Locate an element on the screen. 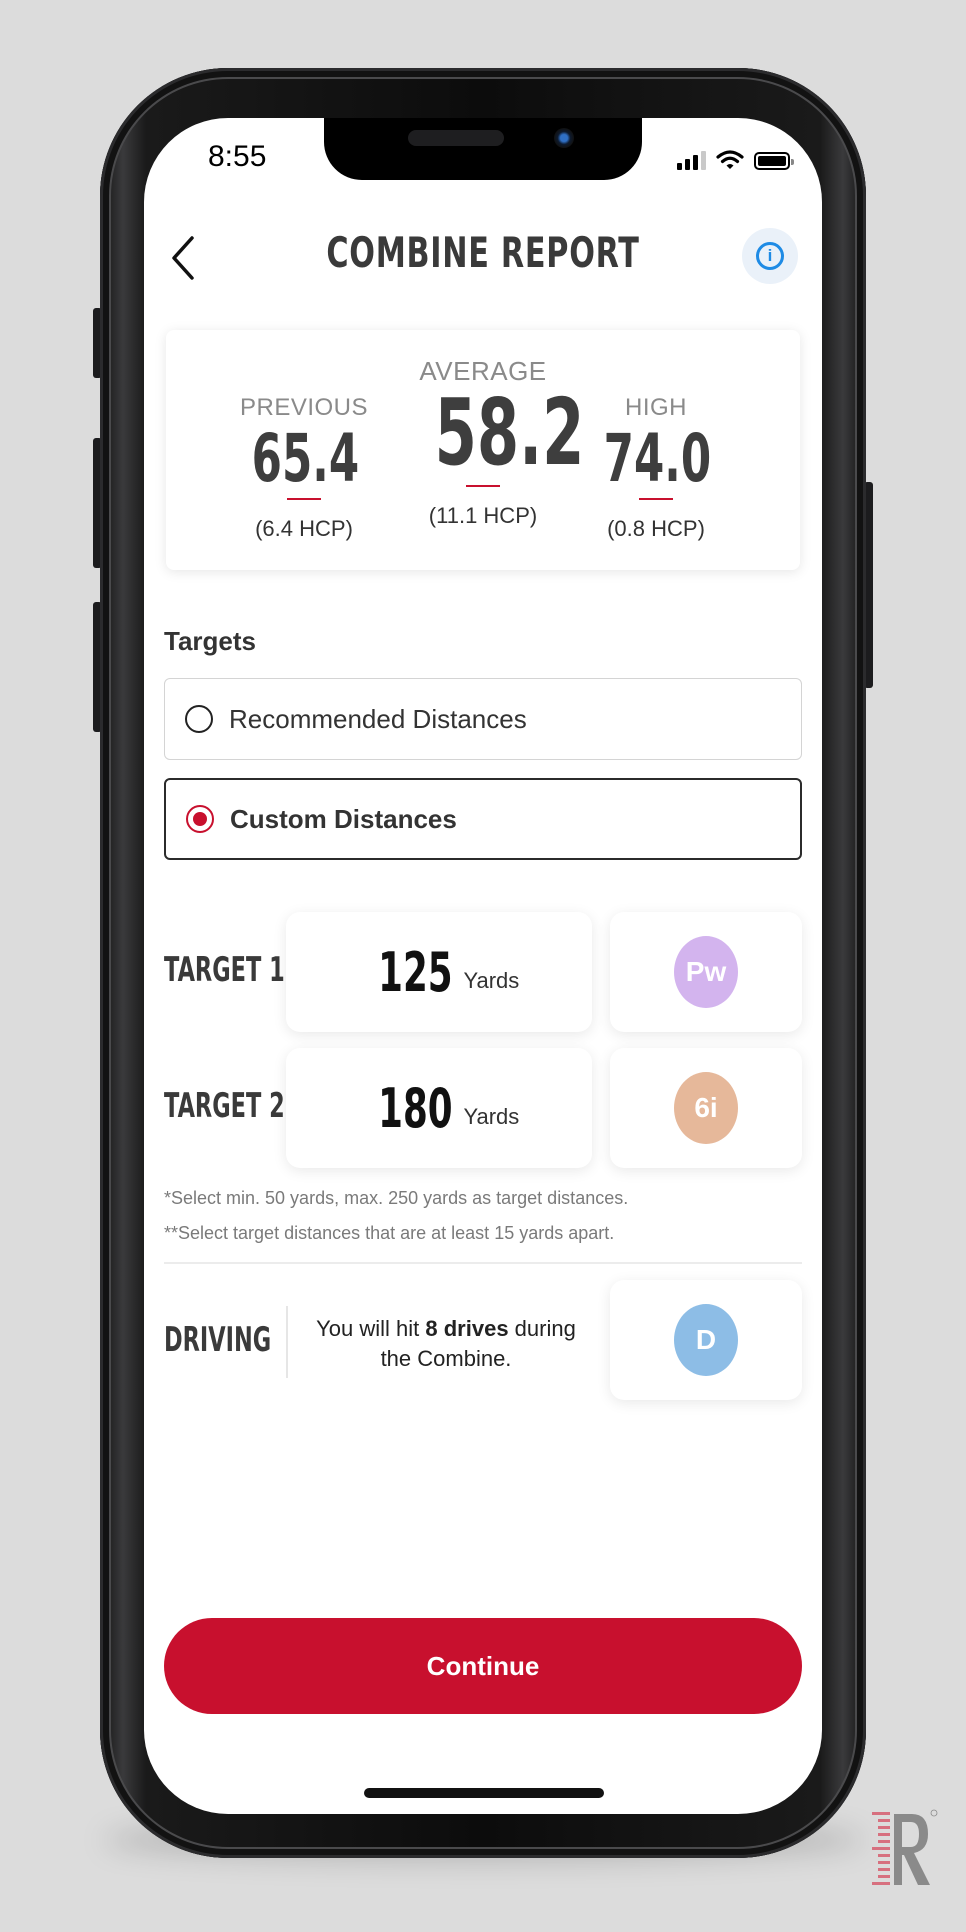 Image resolution: width=966 pixels, height=1932 pixels. target-row-2: TARGET 2 180 Yards 6i is located at coordinates (484, 1108).